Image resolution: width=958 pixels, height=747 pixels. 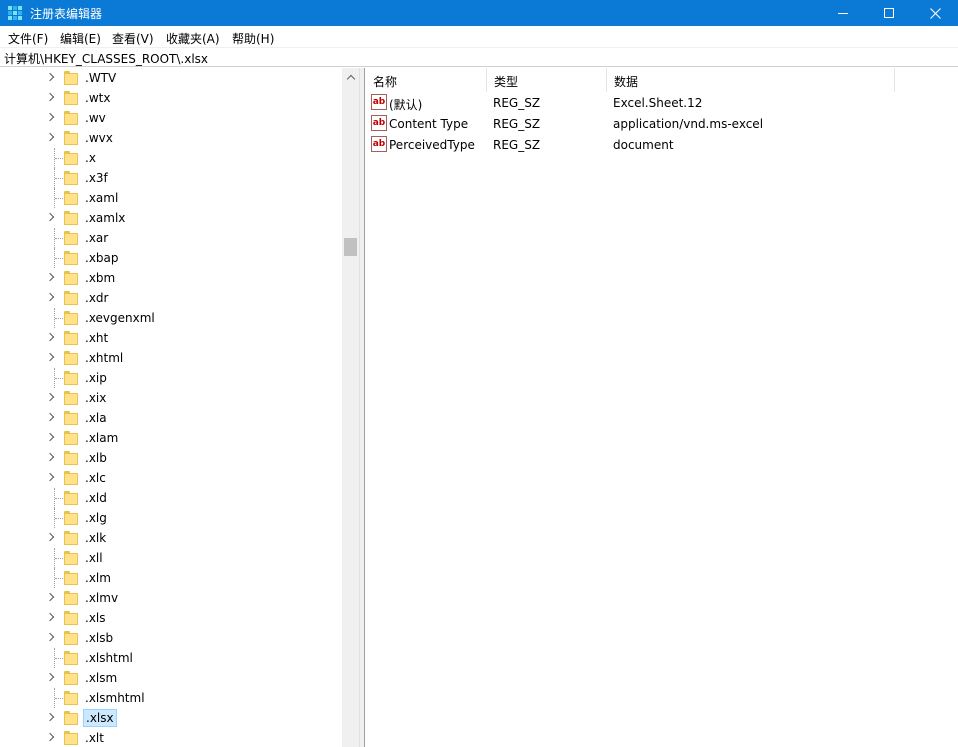 What do you see at coordinates (350, 407) in the screenshot?
I see `tree-scrollbar` at bounding box center [350, 407].